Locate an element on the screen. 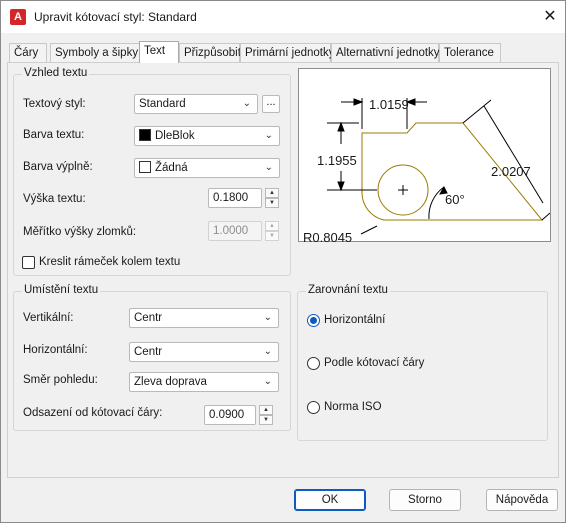 The width and height of the screenshot is (566, 523). fill-color-combo: Žádná ⌄ is located at coordinates (207, 168).